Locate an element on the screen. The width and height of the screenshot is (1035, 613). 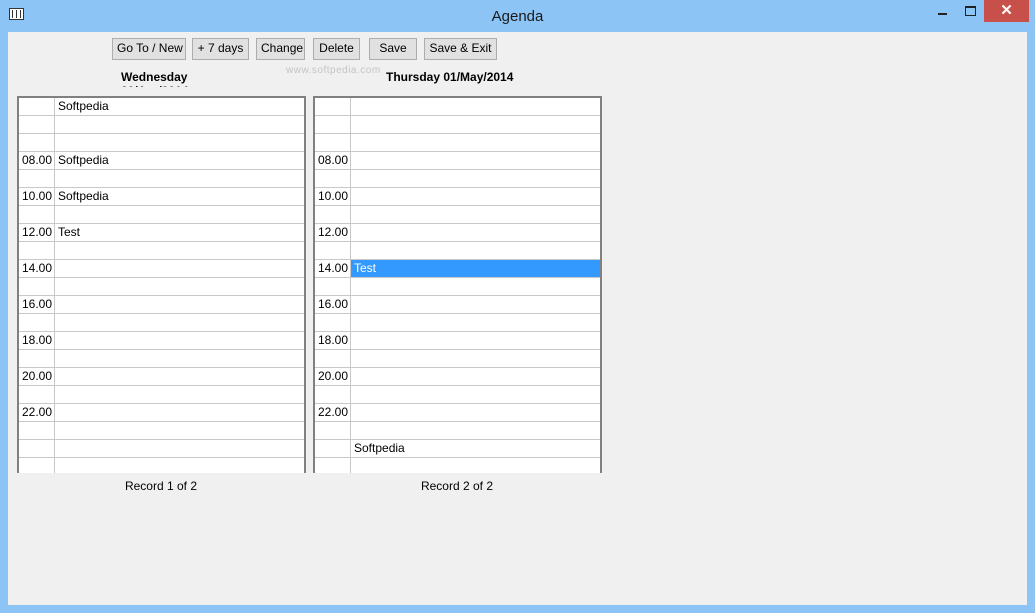
watermark: www.softpedia.com is located at coordinates (333, 70).